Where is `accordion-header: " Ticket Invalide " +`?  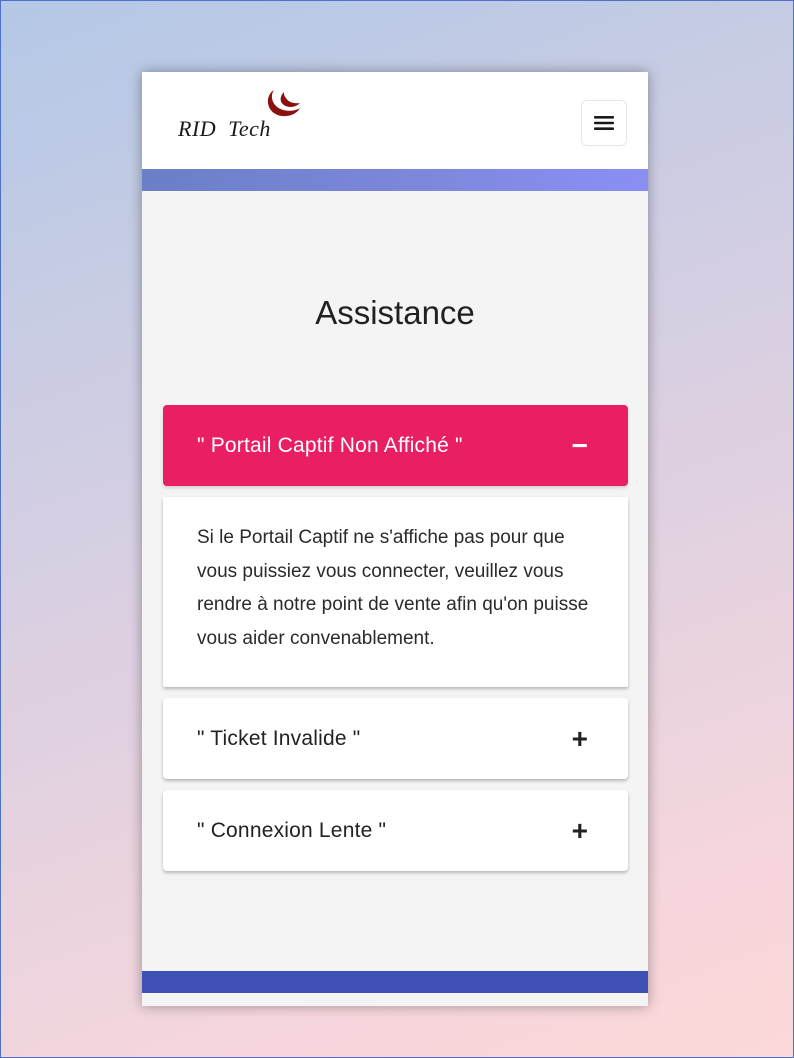 accordion-header: " Ticket Invalide " + is located at coordinates (395, 738).